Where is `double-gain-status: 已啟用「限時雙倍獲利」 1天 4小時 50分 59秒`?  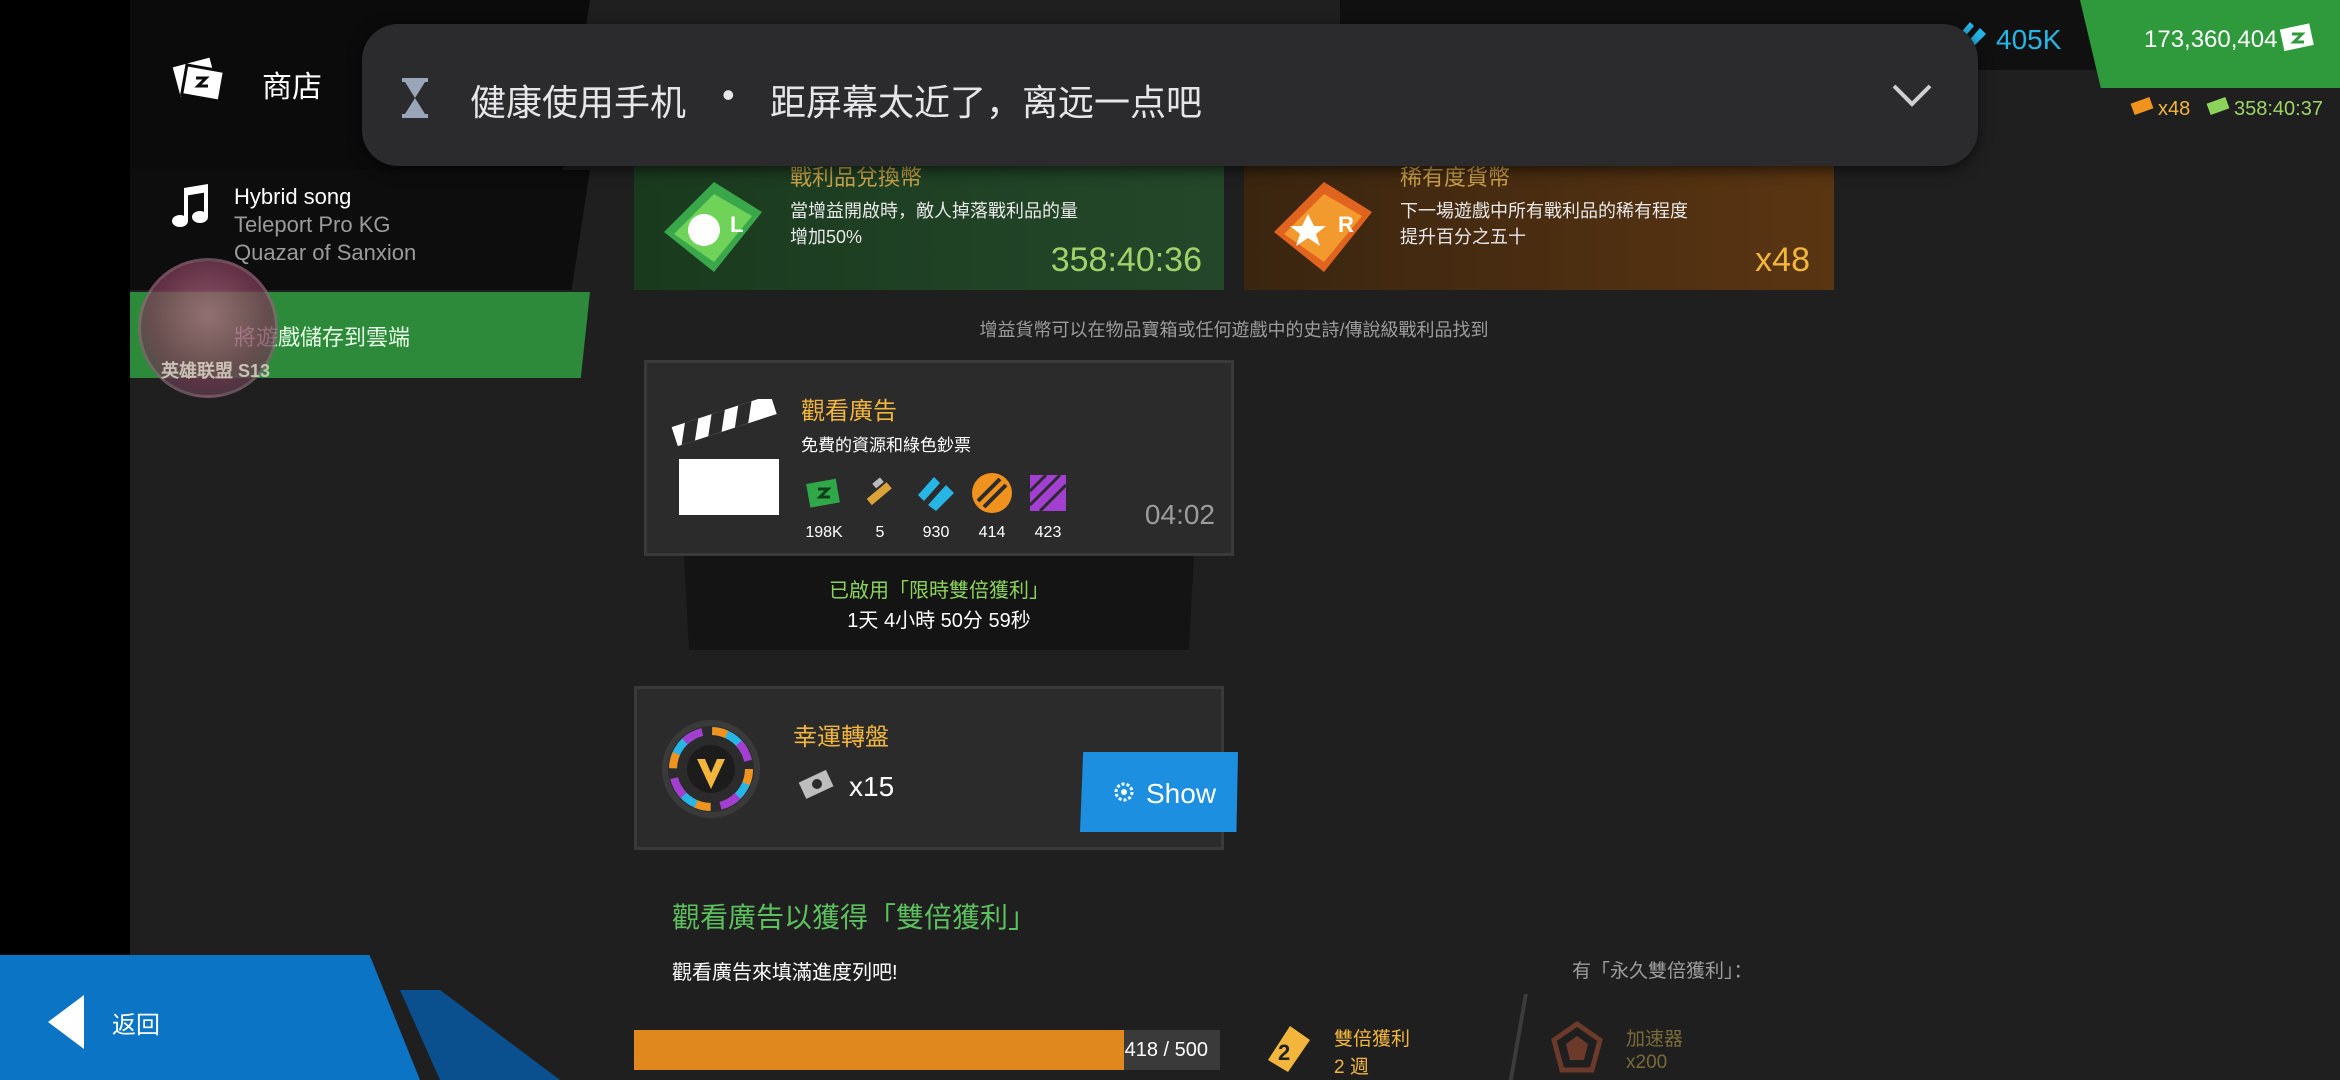
double-gain-status: 已啟用「限時雙倍獲利」 1天 4小時 50分 59秒 is located at coordinates (939, 603).